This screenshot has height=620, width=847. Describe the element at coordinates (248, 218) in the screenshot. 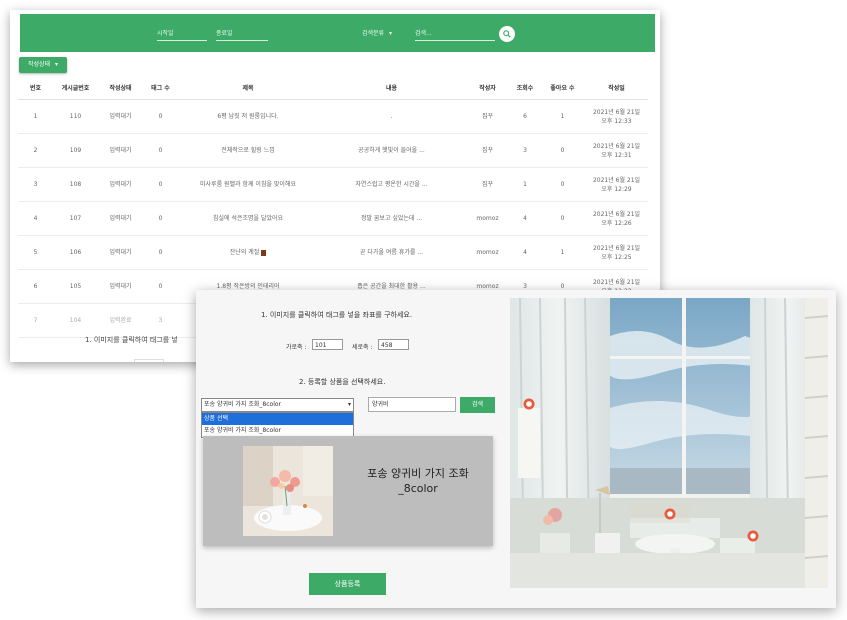

I see `cell-title: 침실에 석은조명을 달았어요` at that location.